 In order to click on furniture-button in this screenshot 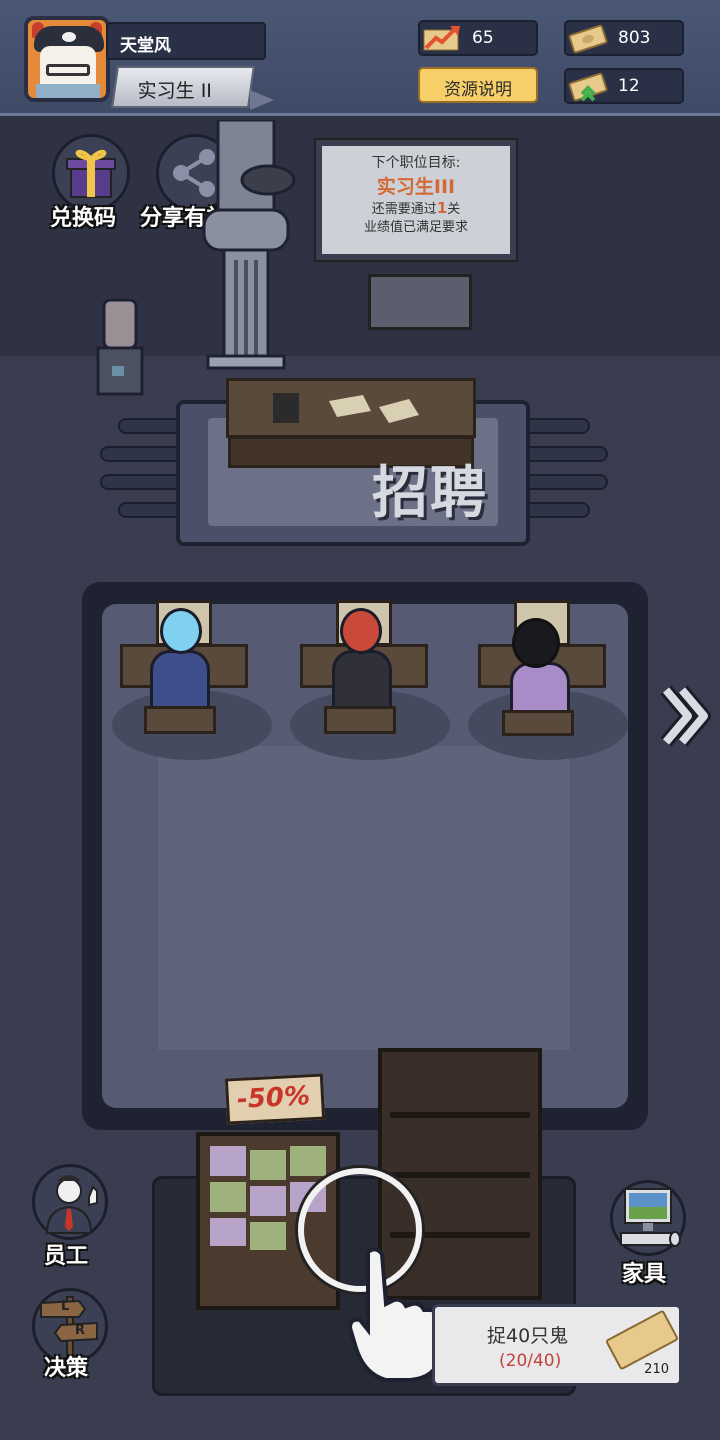, I will do `click(648, 1218)`.